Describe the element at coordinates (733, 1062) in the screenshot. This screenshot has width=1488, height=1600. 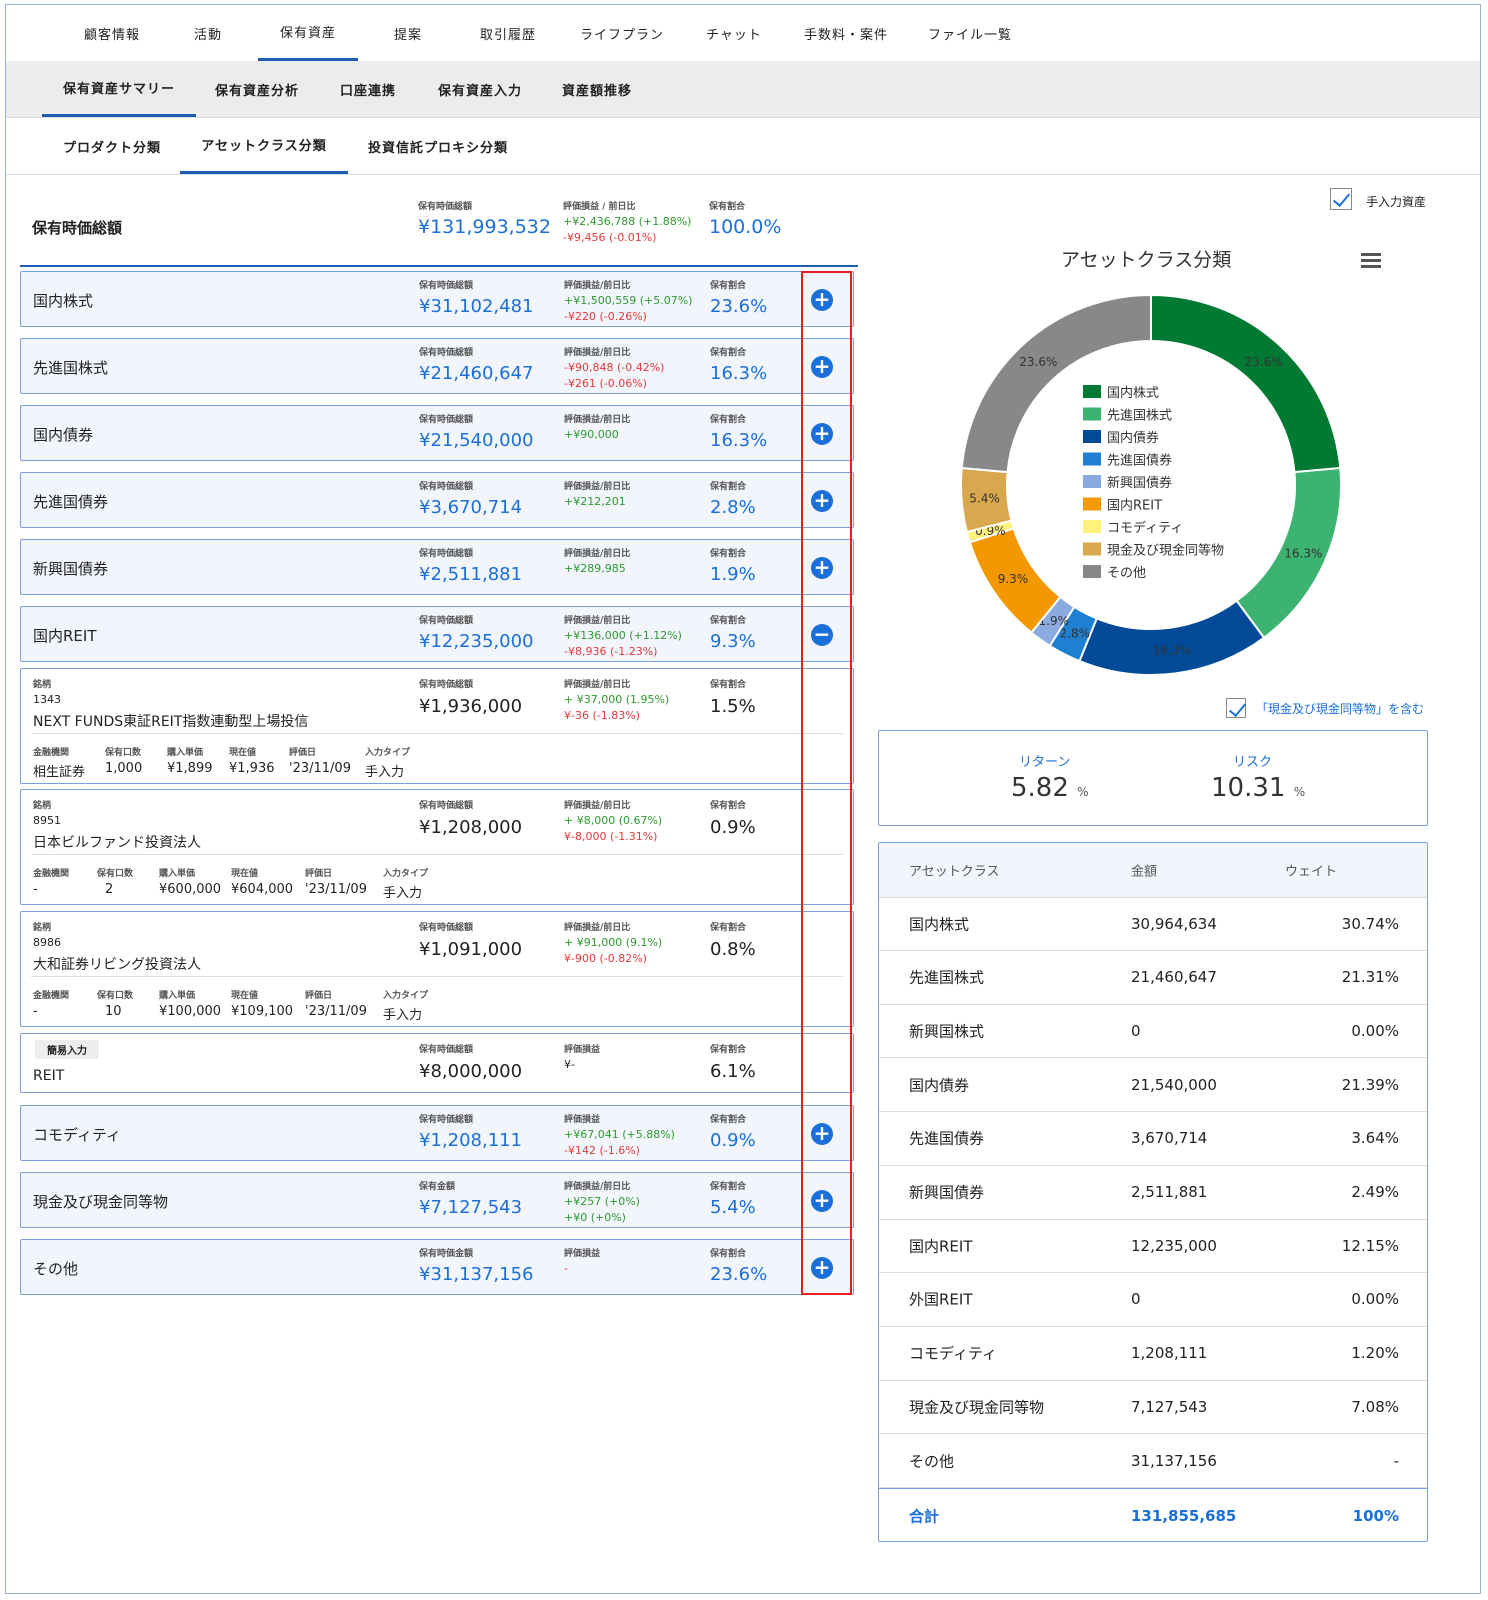
I see `pct-col: 保有割合 6.1%` at that location.